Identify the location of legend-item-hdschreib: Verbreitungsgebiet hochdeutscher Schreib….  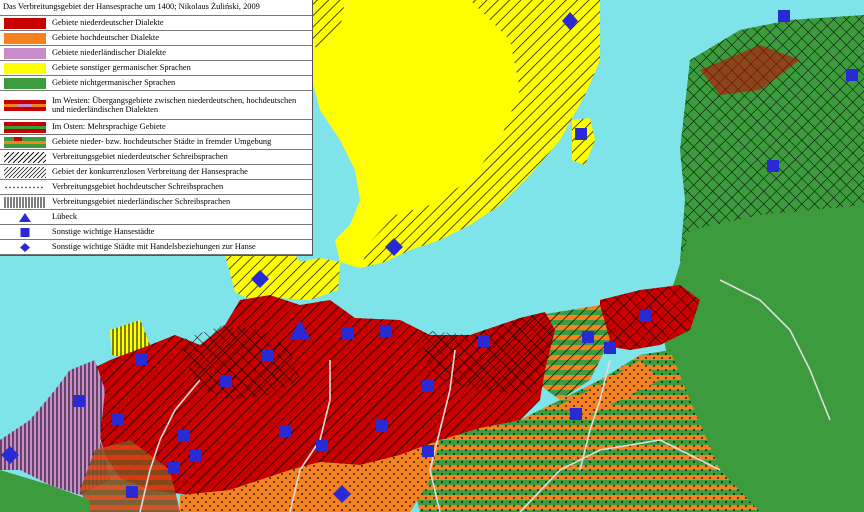
(156, 187).